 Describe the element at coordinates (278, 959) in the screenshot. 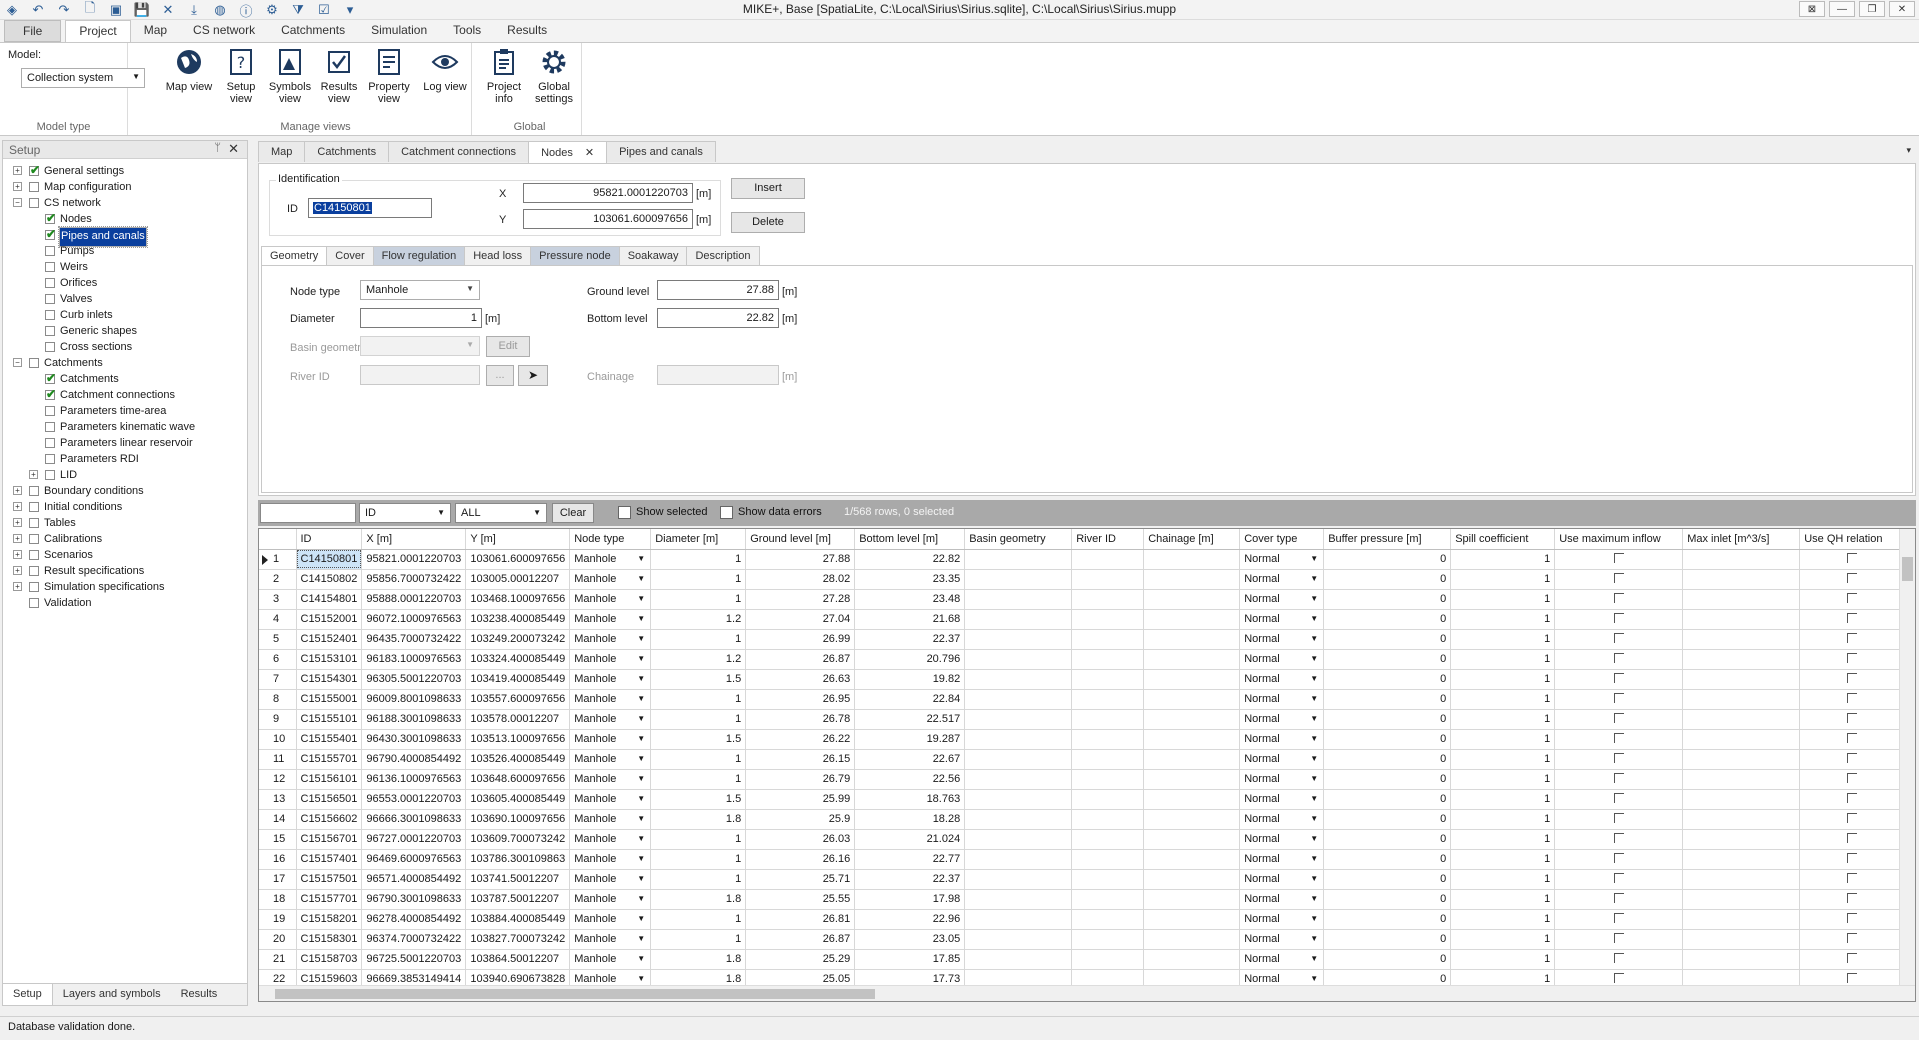

I see `row-number: 21` at that location.